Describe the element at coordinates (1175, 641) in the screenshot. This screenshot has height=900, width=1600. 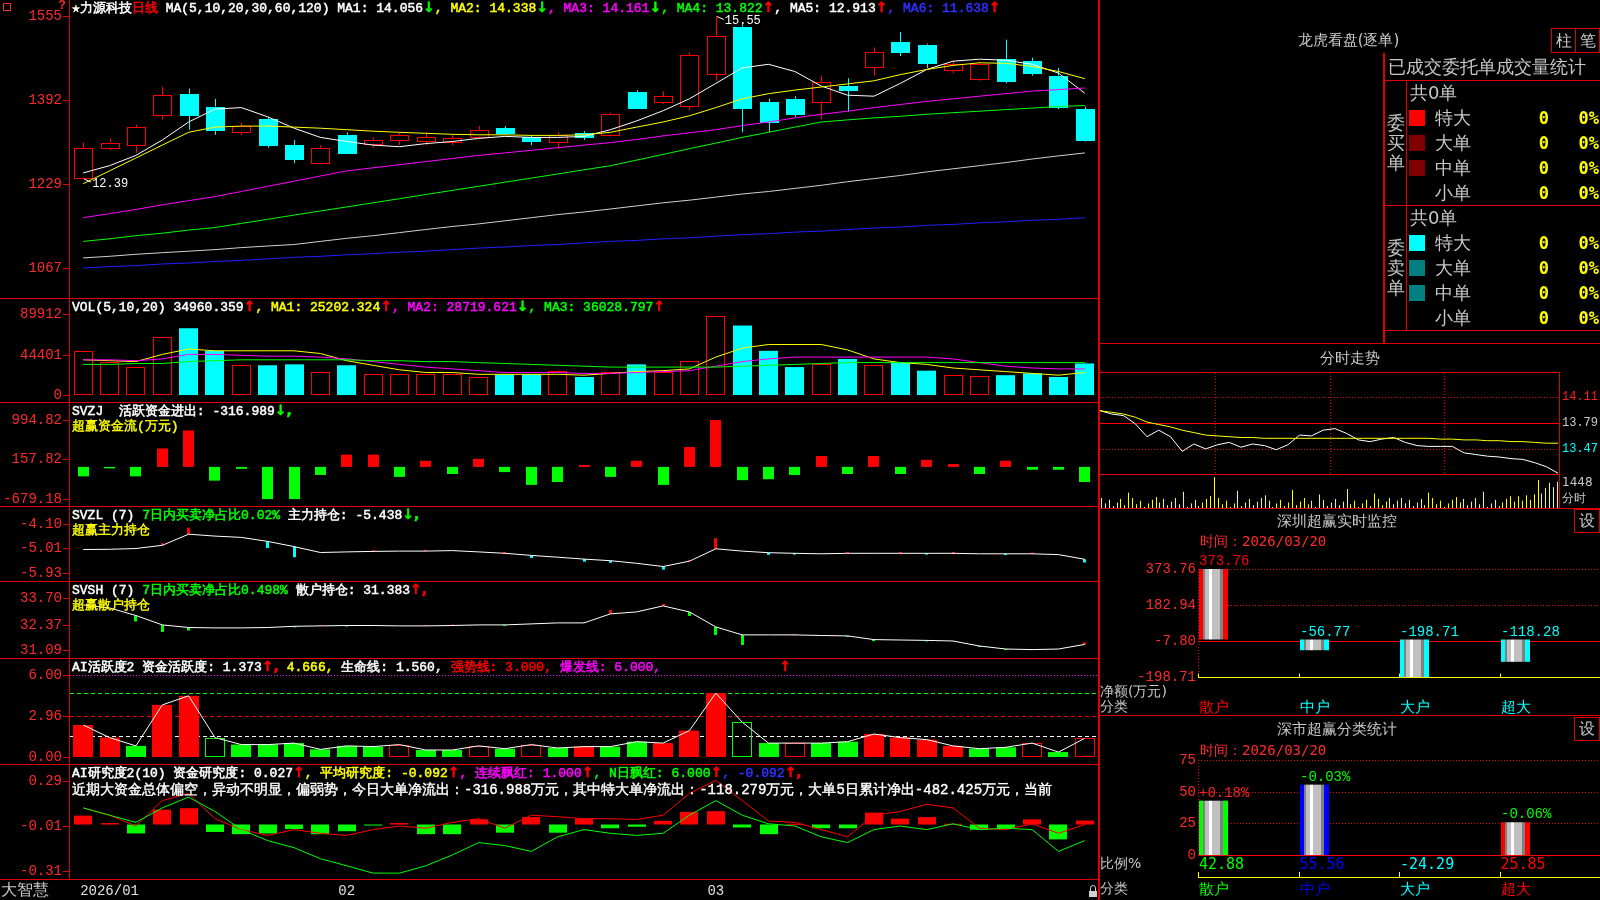
I see `axis-label: -7.80` at that location.